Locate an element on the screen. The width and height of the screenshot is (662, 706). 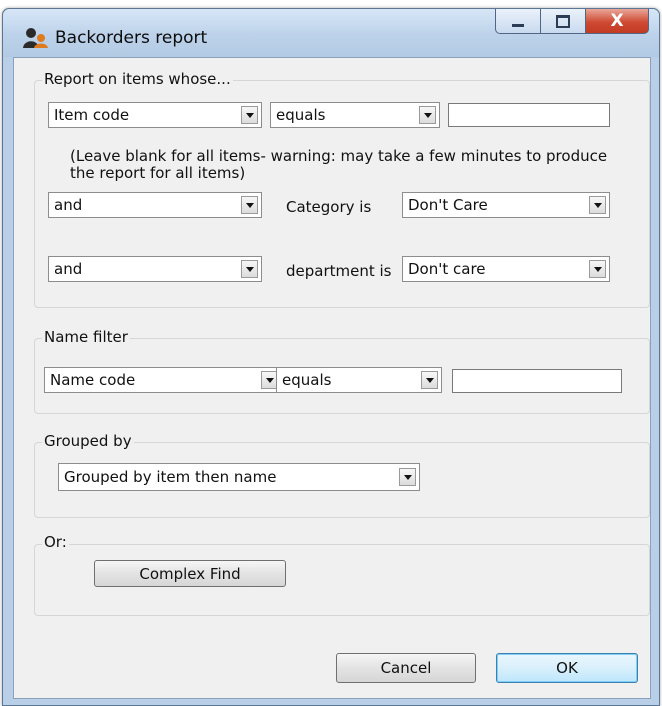
cancel-button: Cancel is located at coordinates (406, 668).